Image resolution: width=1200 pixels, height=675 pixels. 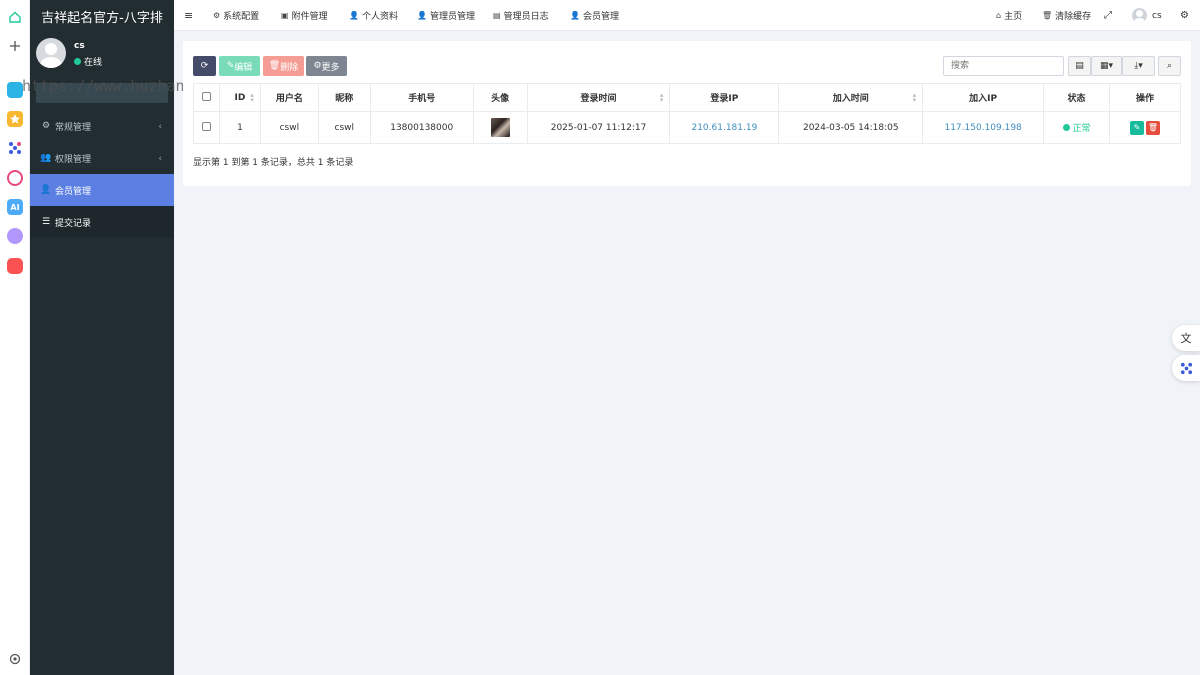 I want to click on column-label: 登录时间, so click(x=598, y=99).